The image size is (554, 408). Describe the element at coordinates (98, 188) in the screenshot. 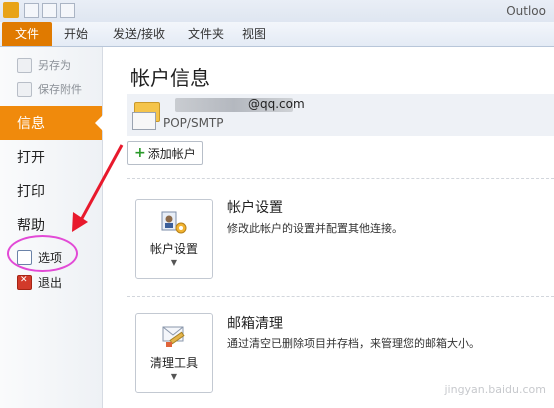

I see `annotation-arrow` at that location.